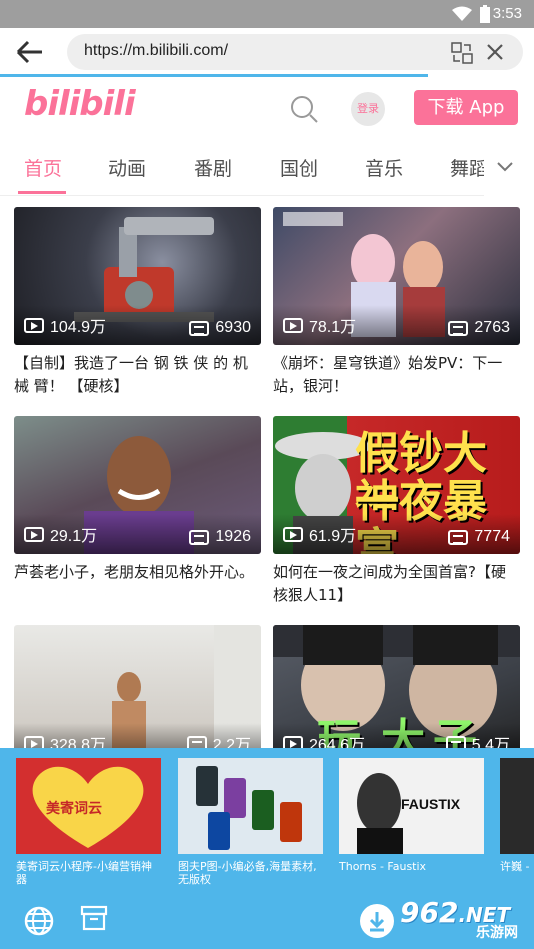  I want to click on download-button, so click(377, 921).